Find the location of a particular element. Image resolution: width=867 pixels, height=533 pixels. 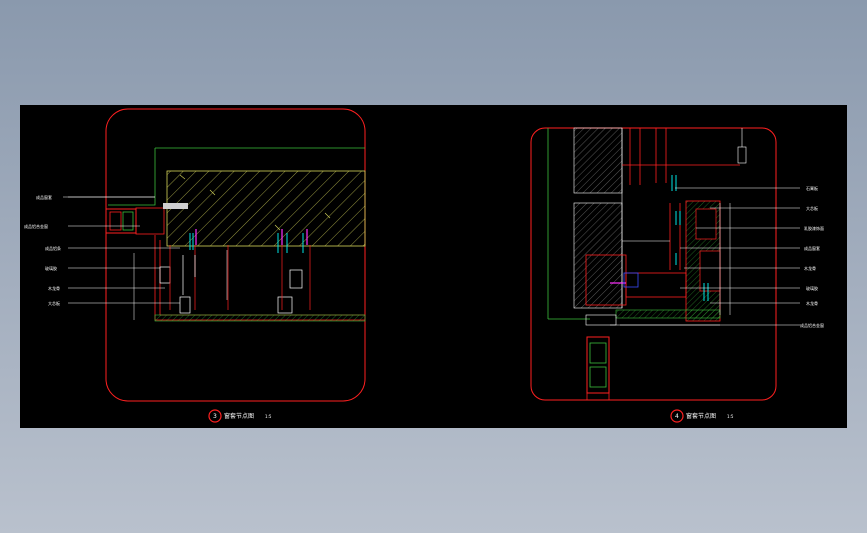

label-4: 成品窗套 is located at coordinates (812, 248).